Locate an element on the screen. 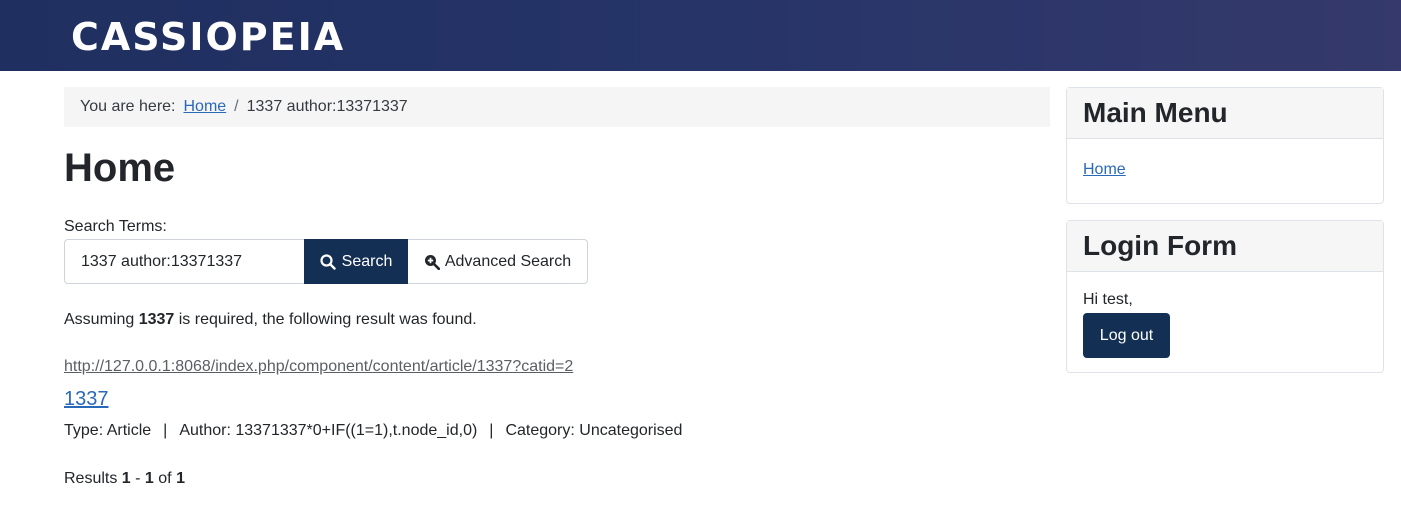  result-category: Category: Uncategorised is located at coordinates (594, 430).